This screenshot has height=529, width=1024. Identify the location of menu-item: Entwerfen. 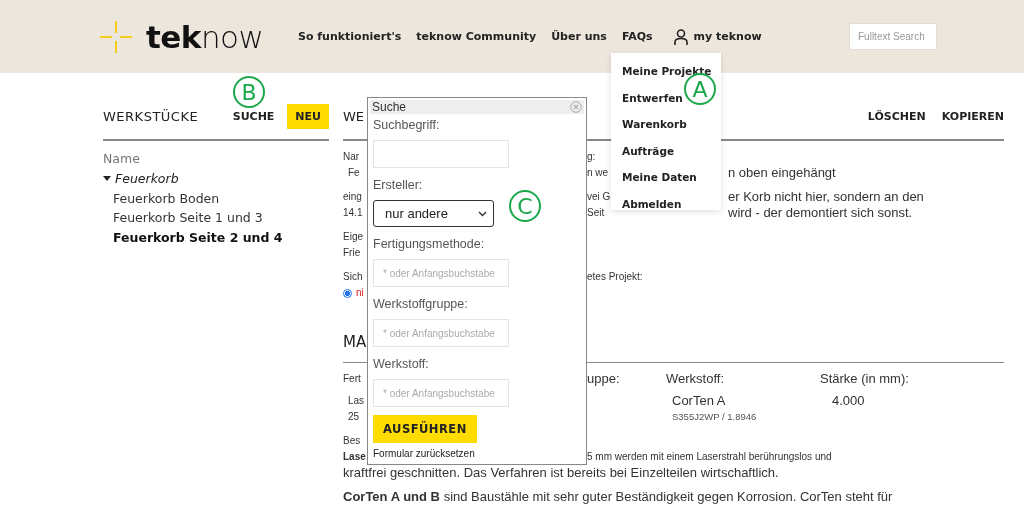
(652, 97).